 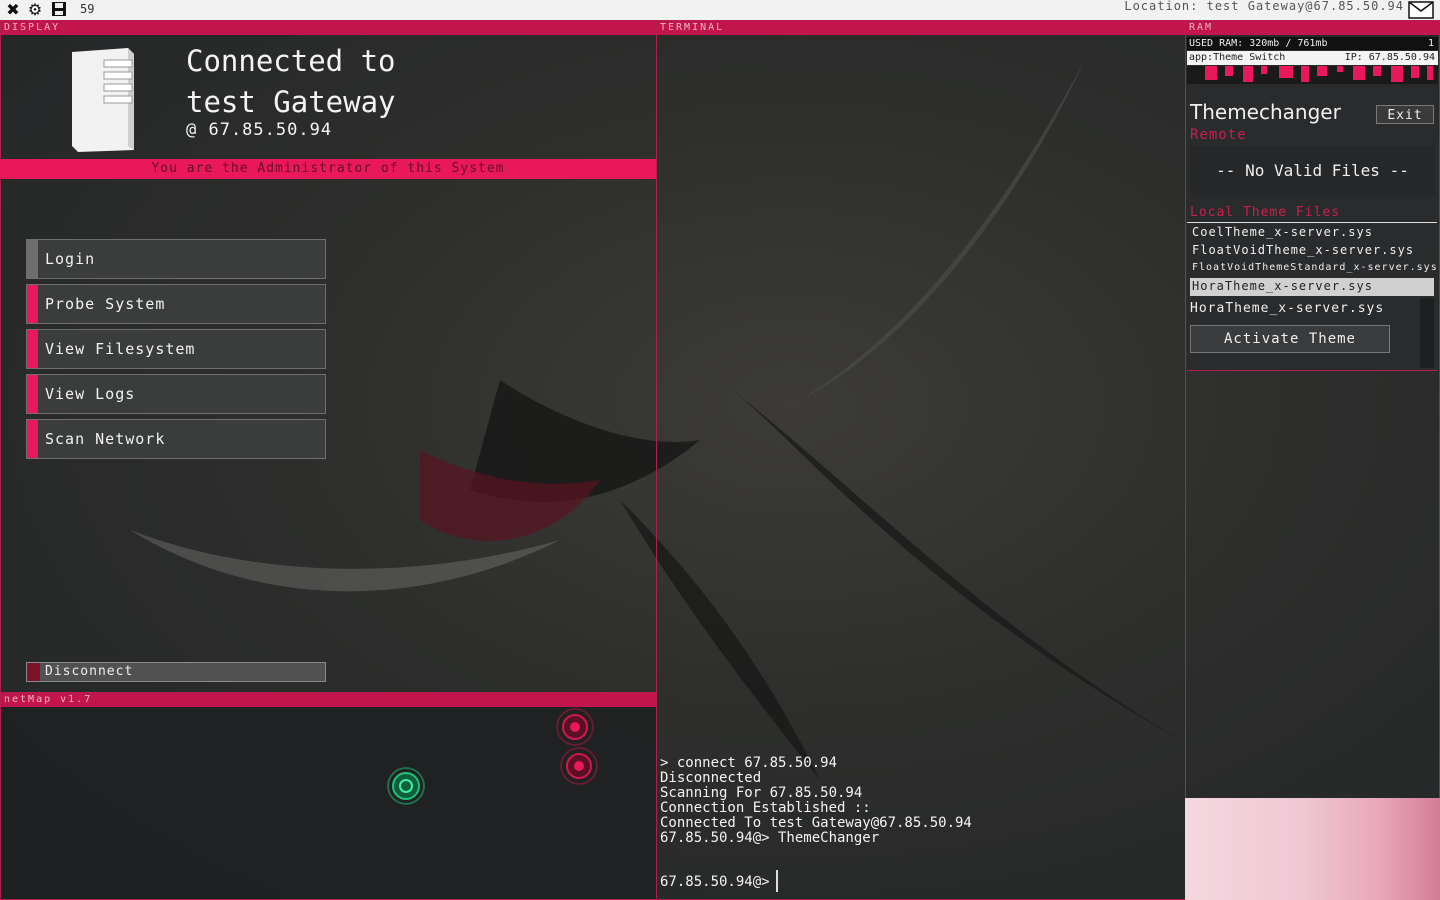 I want to click on host-ip: @ 67.85.50.94, so click(x=259, y=130).